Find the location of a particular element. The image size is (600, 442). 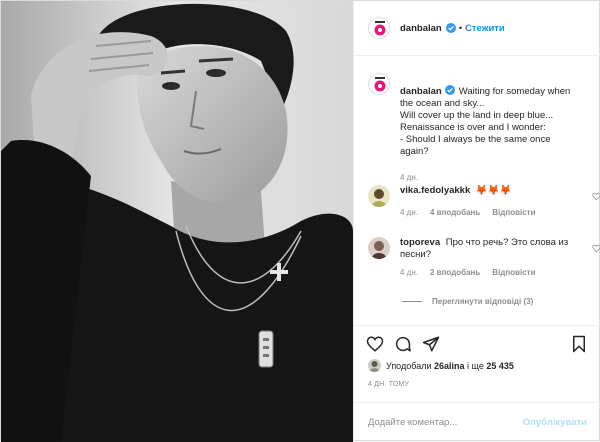

publish-button: Опублікувати is located at coordinates (555, 422).